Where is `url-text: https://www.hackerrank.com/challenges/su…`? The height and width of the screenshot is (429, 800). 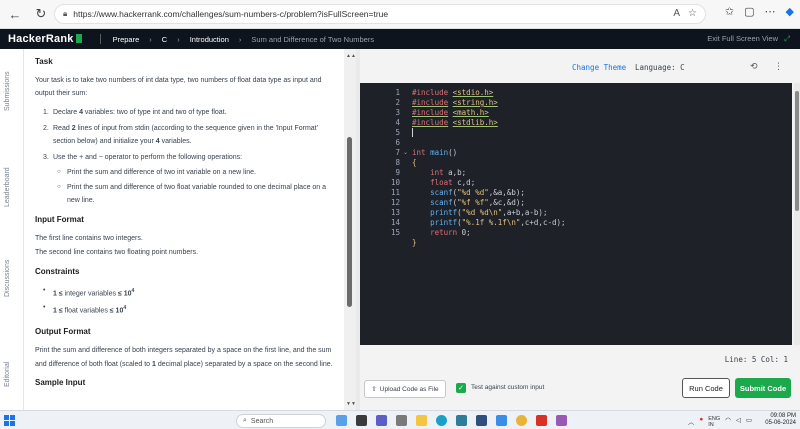 url-text: https://www.hackerrank.com/challenges/su… is located at coordinates (231, 14).